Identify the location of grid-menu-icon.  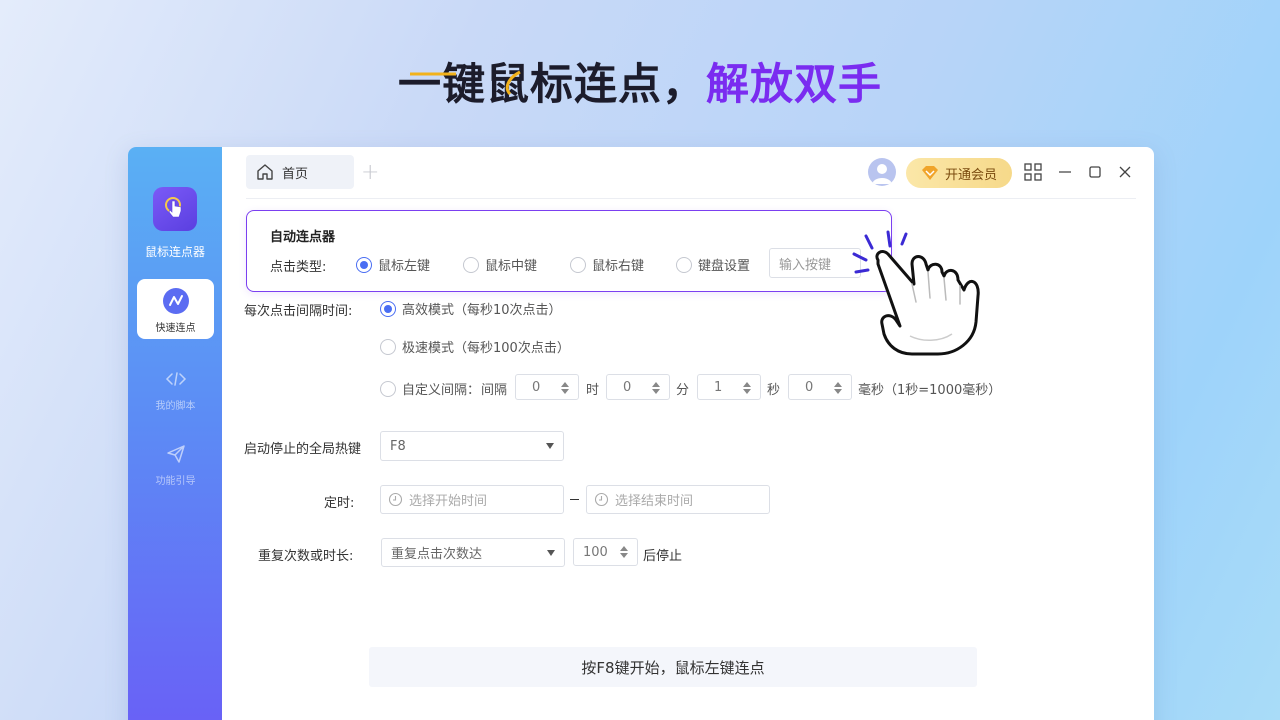
(1033, 172).